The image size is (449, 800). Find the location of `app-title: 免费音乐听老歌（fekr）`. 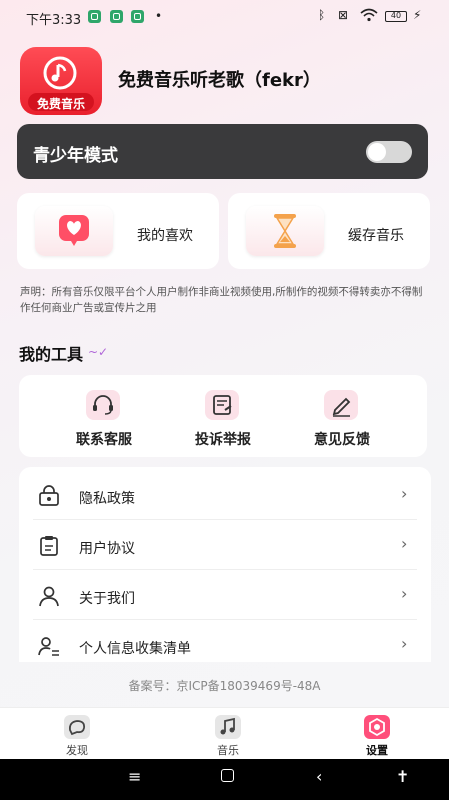

app-title: 免费音乐听老歌（fekr） is located at coordinates (219, 80).